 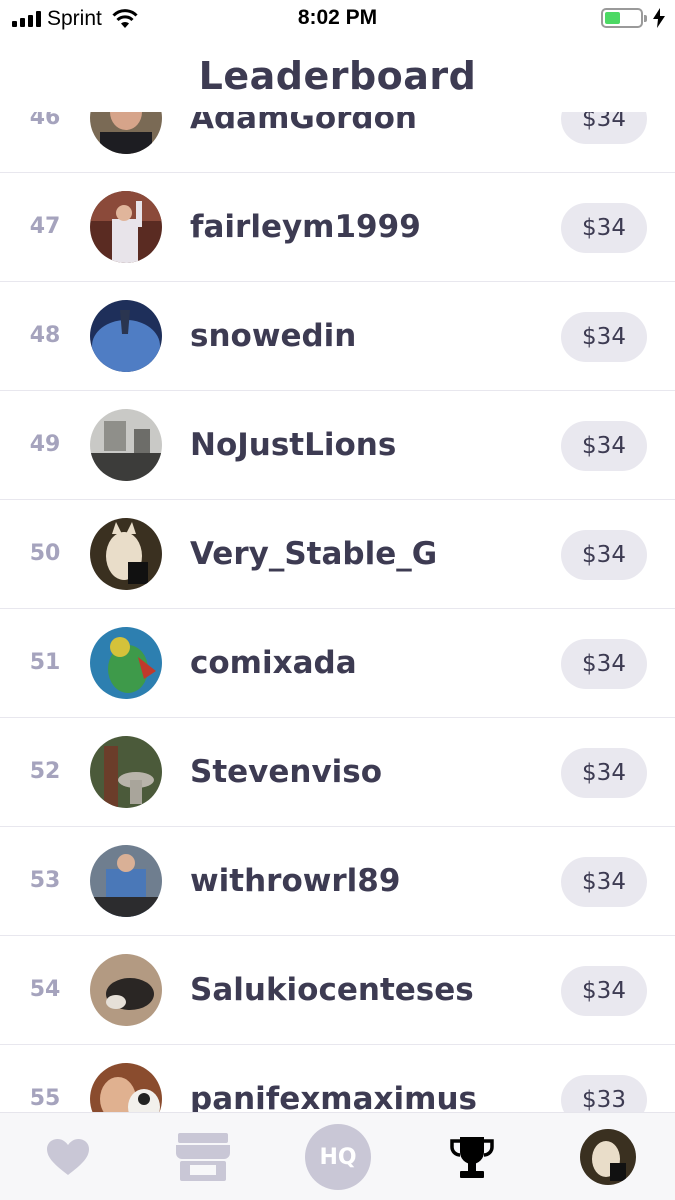 I want to click on rank-number: 52, so click(x=45, y=771).